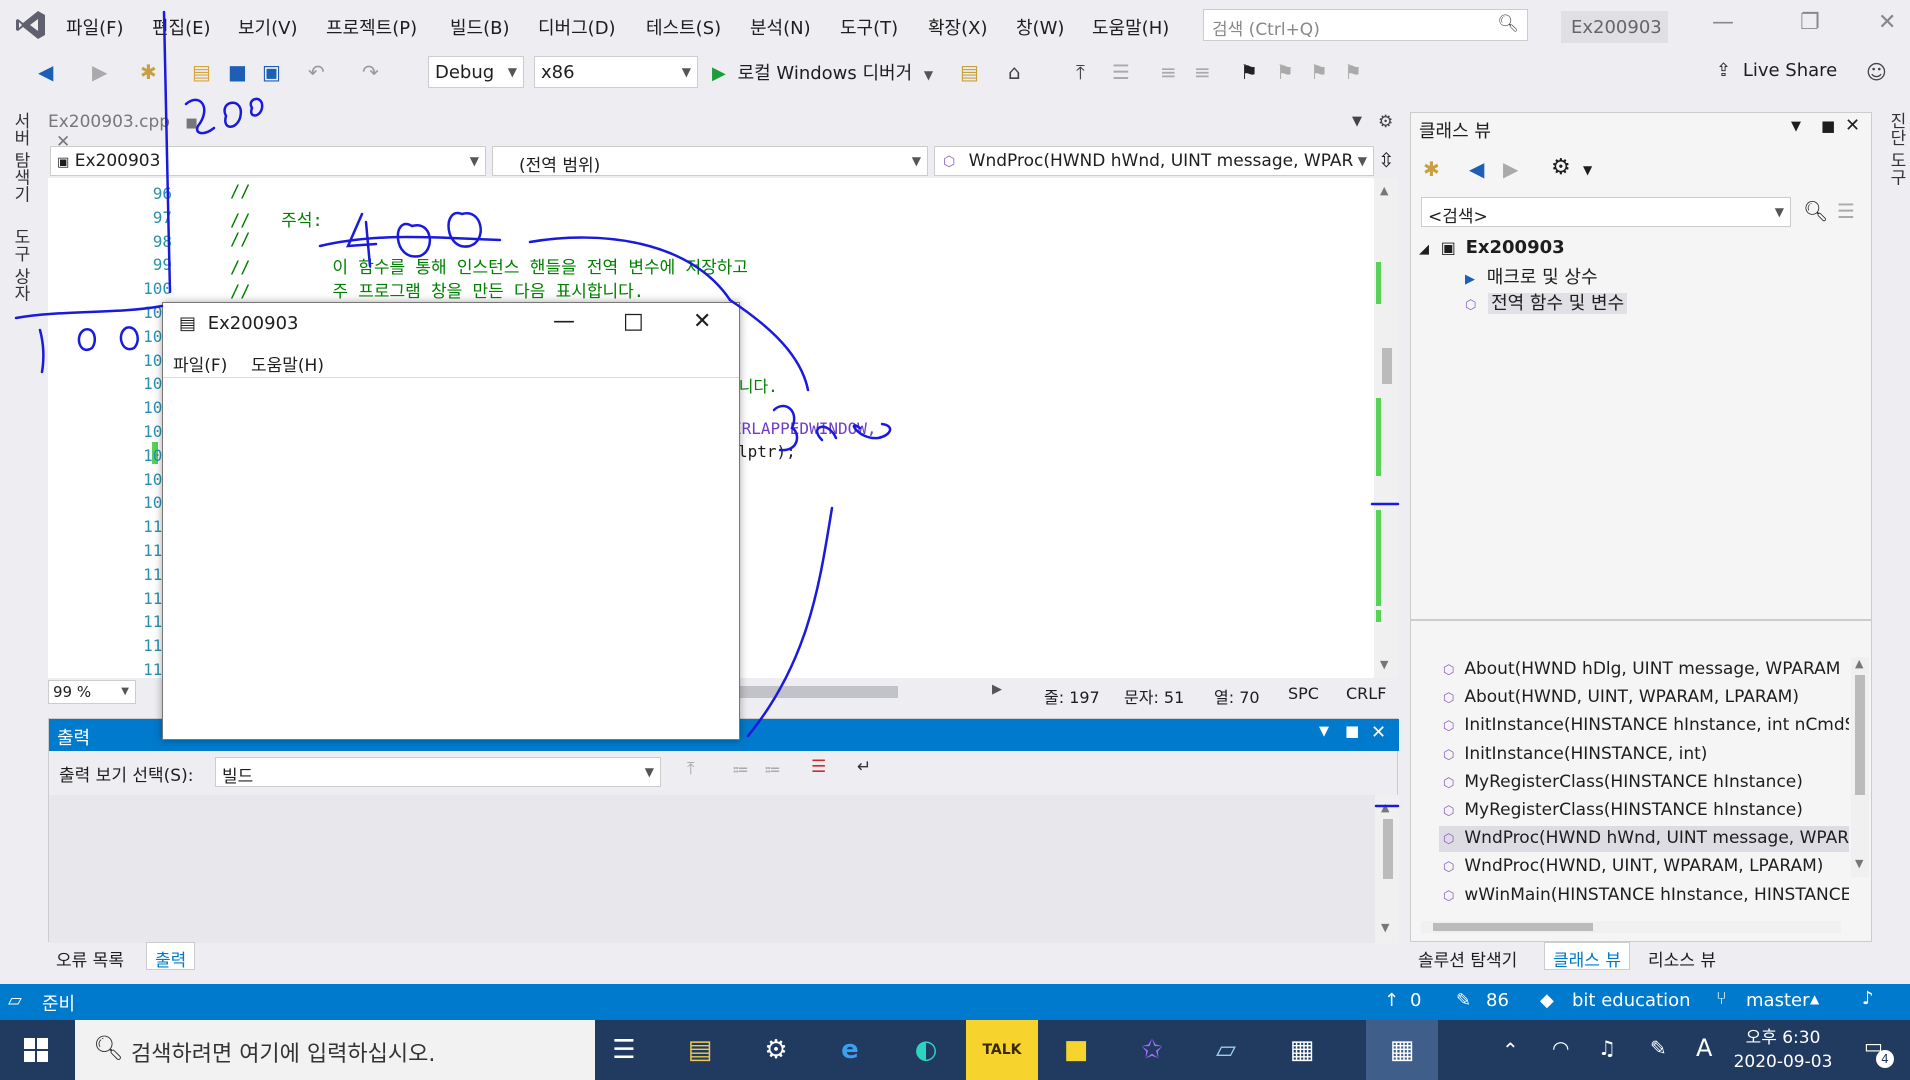 This screenshot has height=1080, width=1910. What do you see at coordinates (1366, 693) in the screenshot?
I see `line-ending: CRLF` at bounding box center [1366, 693].